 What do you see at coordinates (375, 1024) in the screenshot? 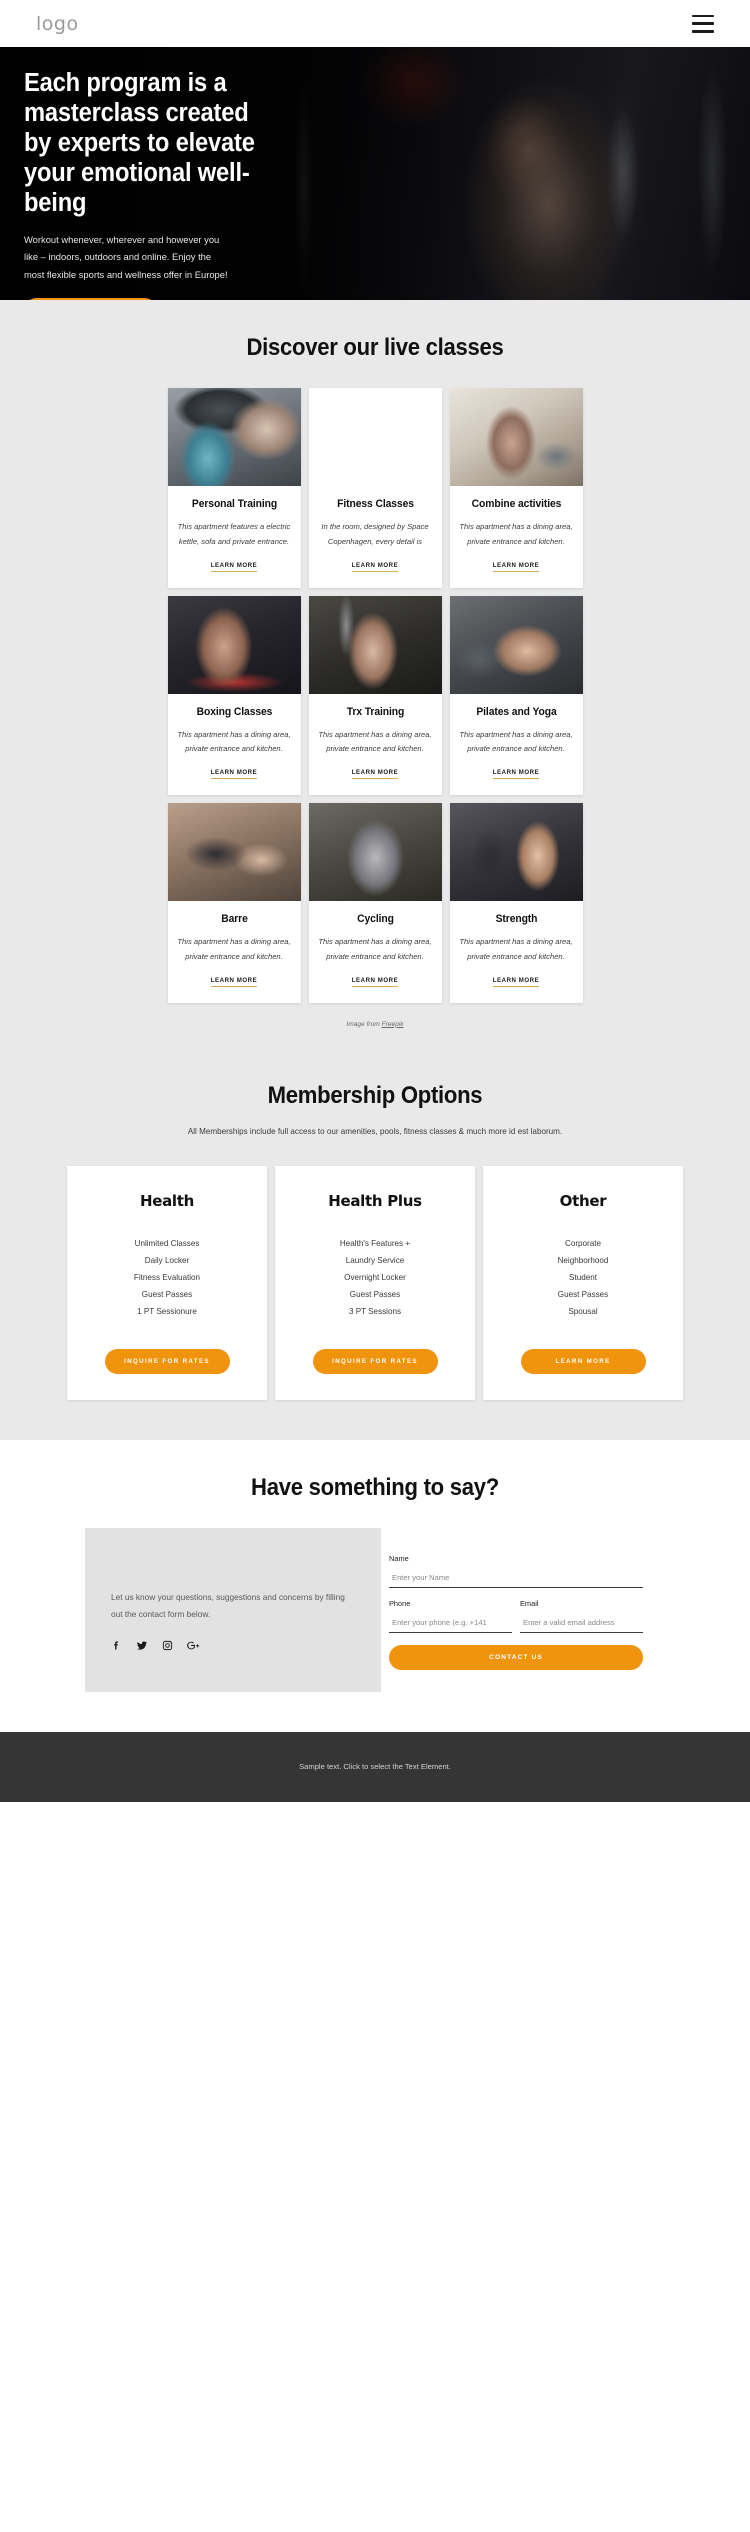
I see `image-credit: Image from Freepik` at bounding box center [375, 1024].